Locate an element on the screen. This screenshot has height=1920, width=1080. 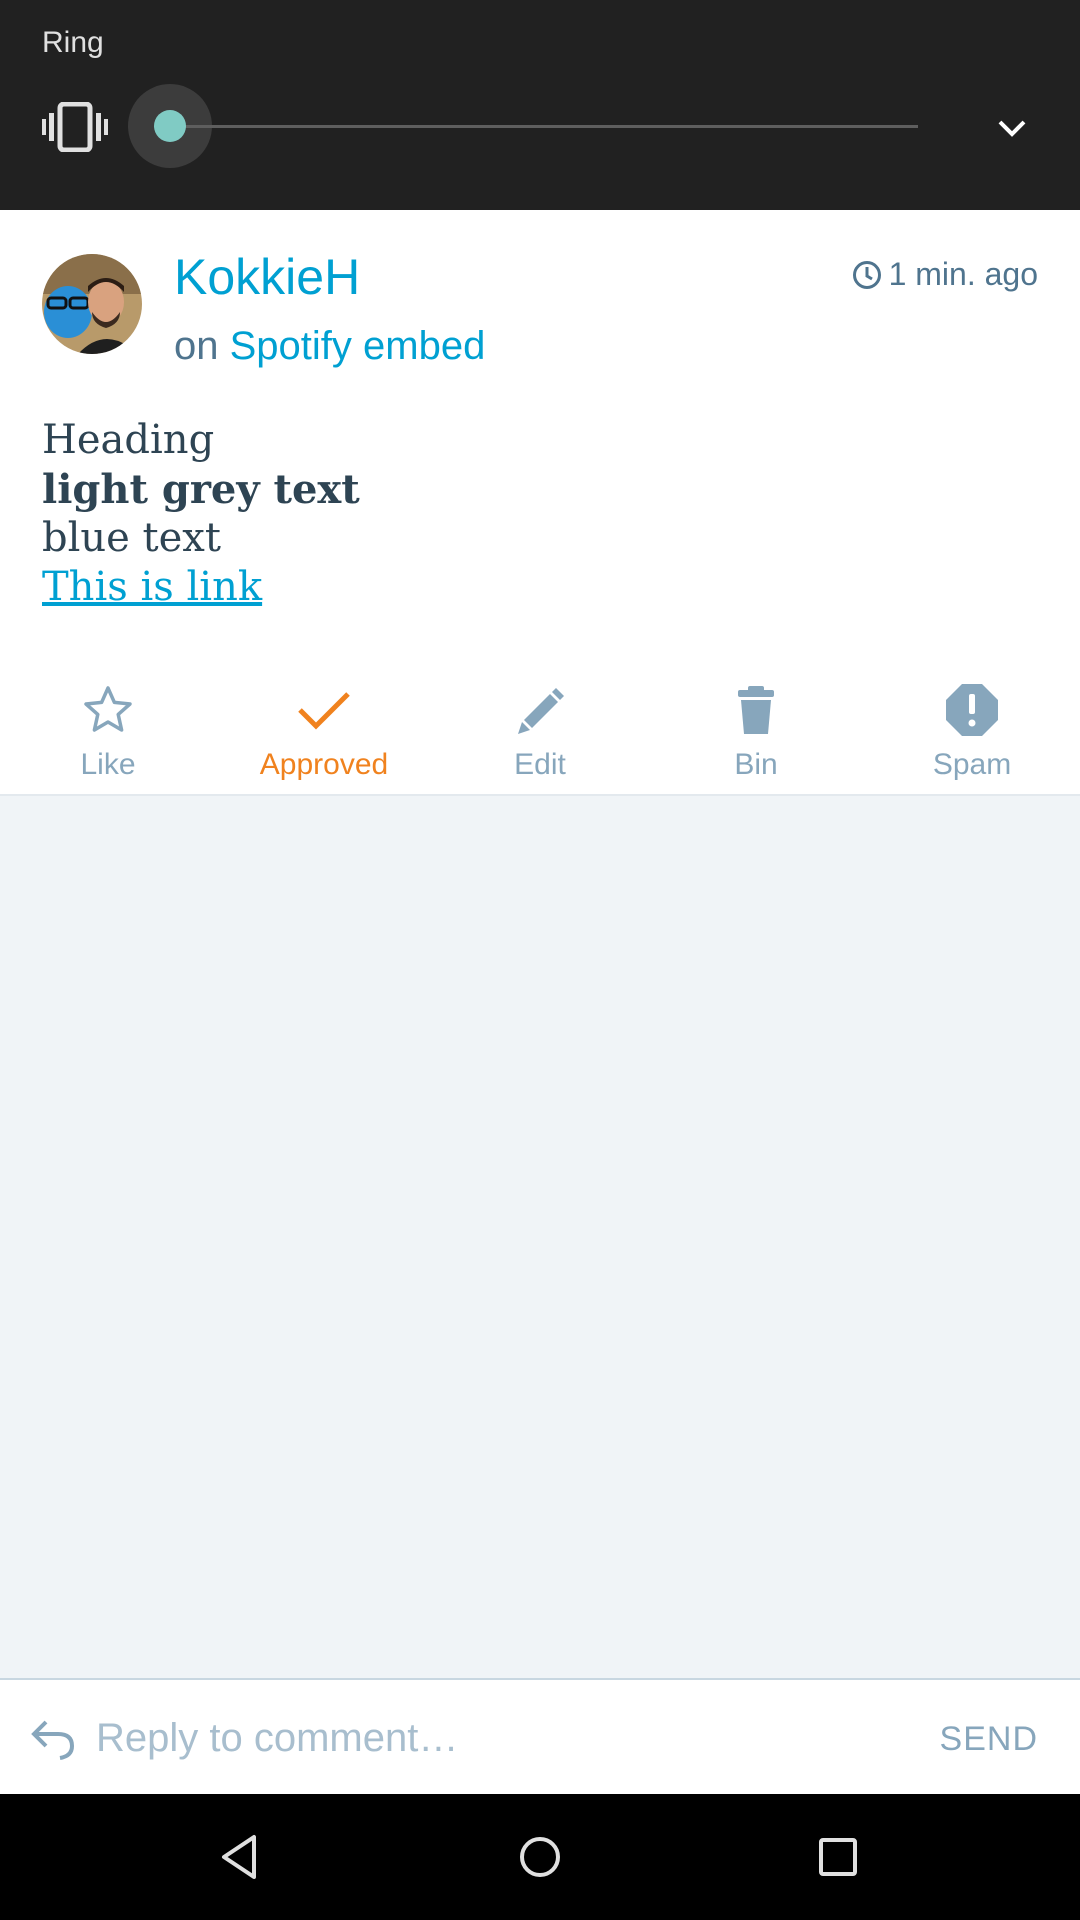
comment-post-line: on Spotify embed is located at coordinates (329, 346).